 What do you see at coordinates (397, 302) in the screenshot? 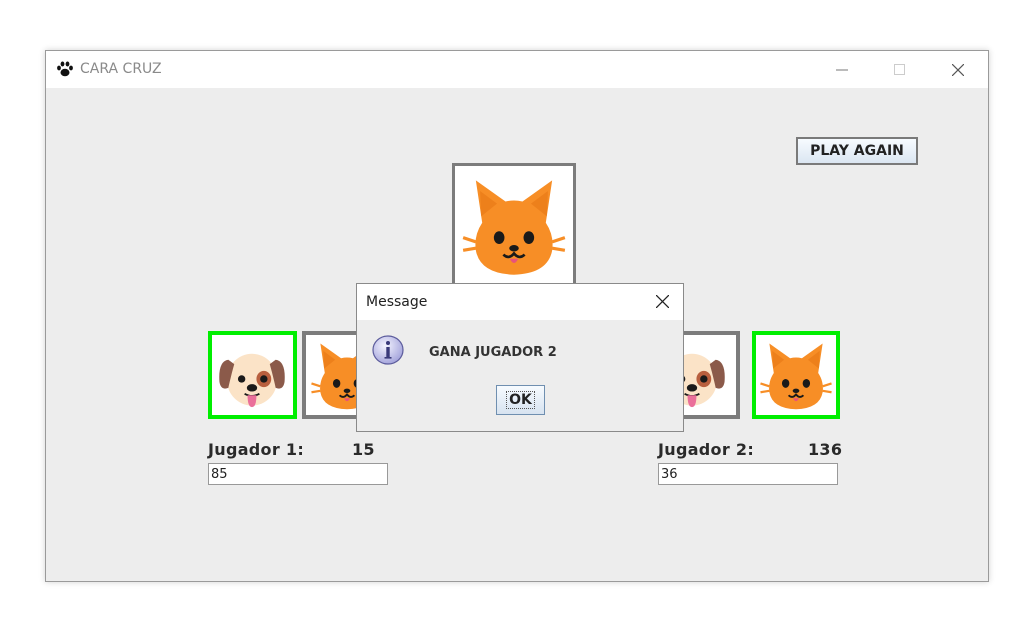
I see `dialog-title: Message` at bounding box center [397, 302].